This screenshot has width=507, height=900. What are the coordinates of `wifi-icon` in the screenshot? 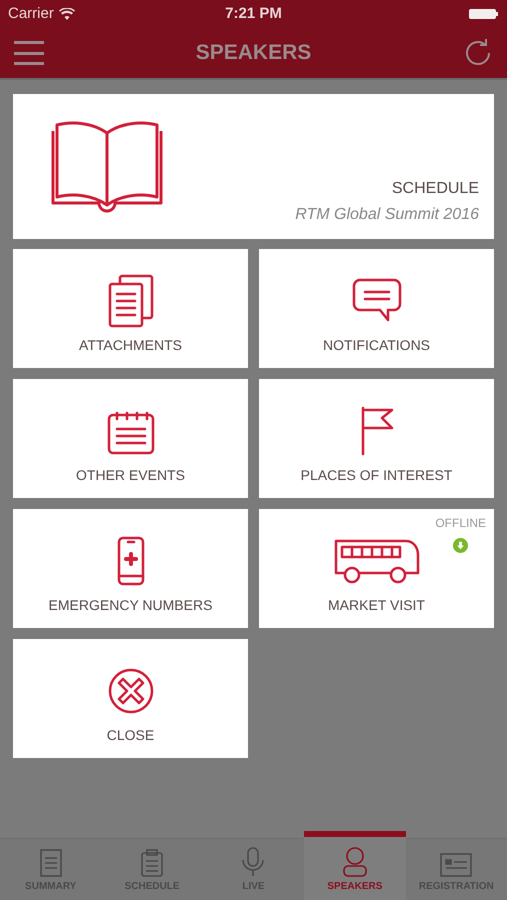 It's located at (66, 14).